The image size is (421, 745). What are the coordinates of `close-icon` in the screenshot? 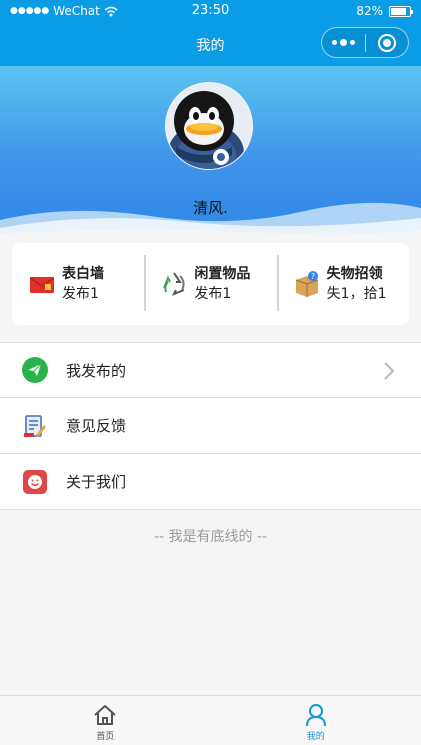 It's located at (386, 42).